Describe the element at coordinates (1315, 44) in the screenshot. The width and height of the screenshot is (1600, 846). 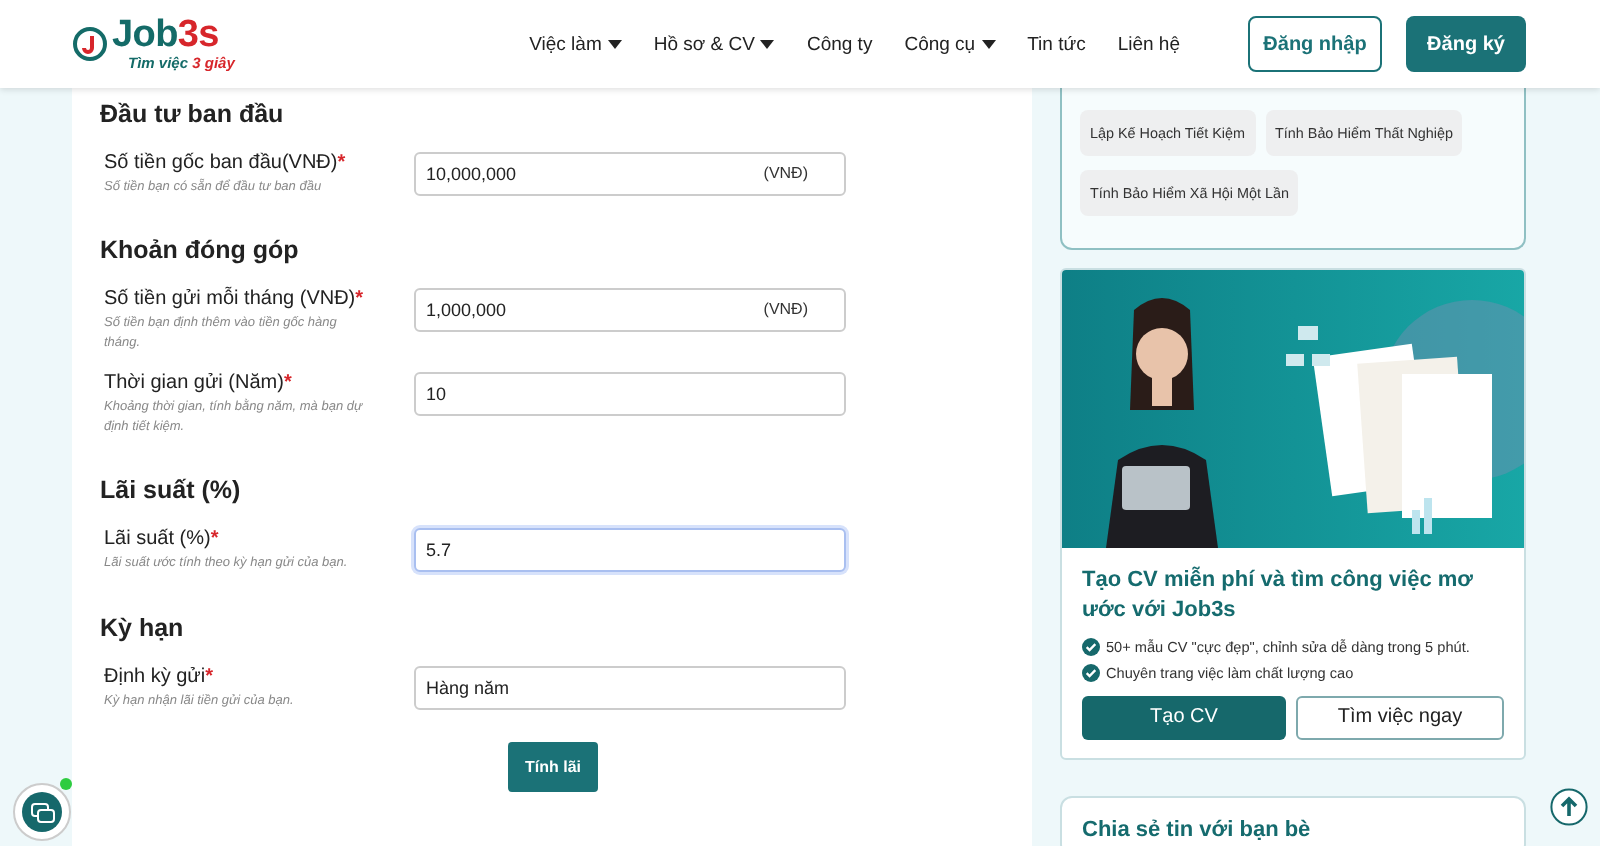
I see `login-button: Đăng nhập` at that location.